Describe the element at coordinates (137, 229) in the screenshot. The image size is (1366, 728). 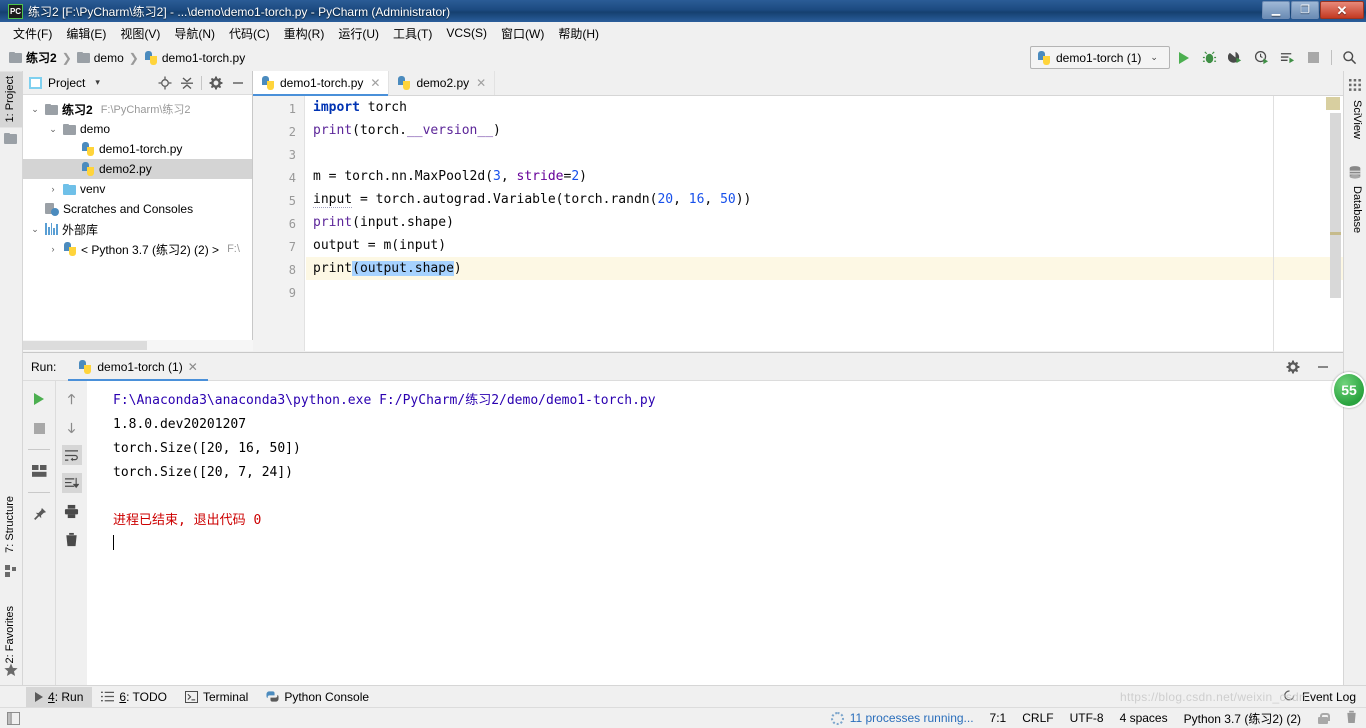
I see `tree-node-6: ⌄ 外部库` at that location.